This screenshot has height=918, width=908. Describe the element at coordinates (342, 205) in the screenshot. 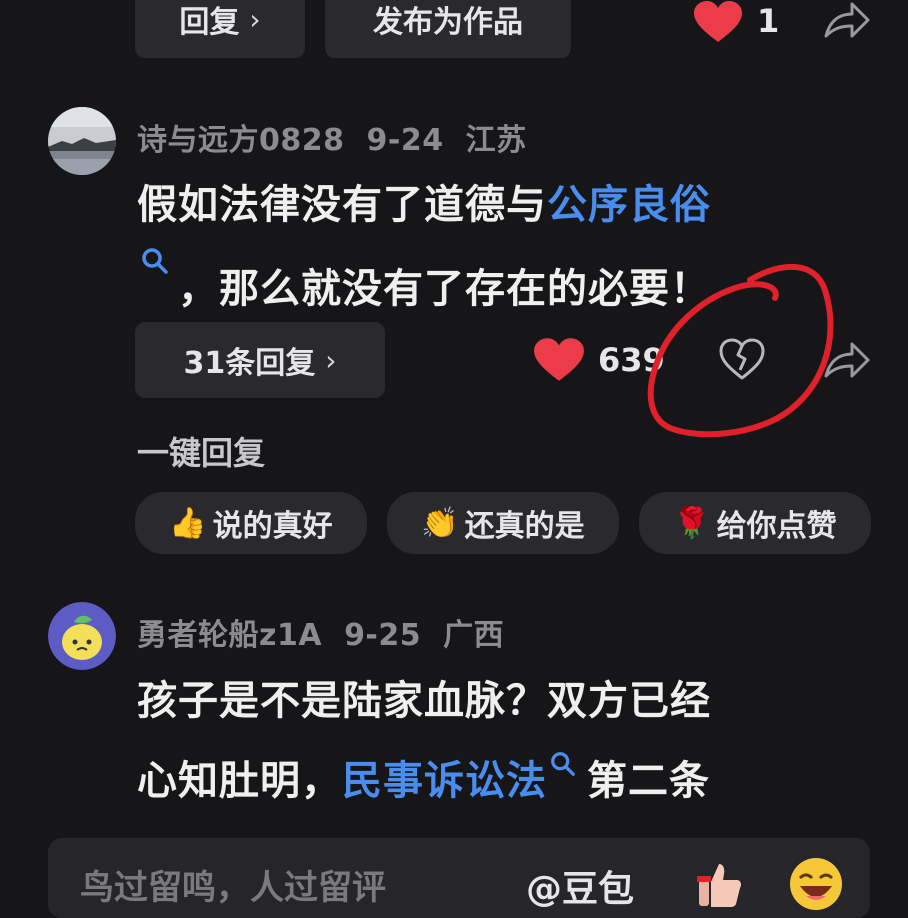

I see `comment-text: 假如法律没有了道德与` at that location.